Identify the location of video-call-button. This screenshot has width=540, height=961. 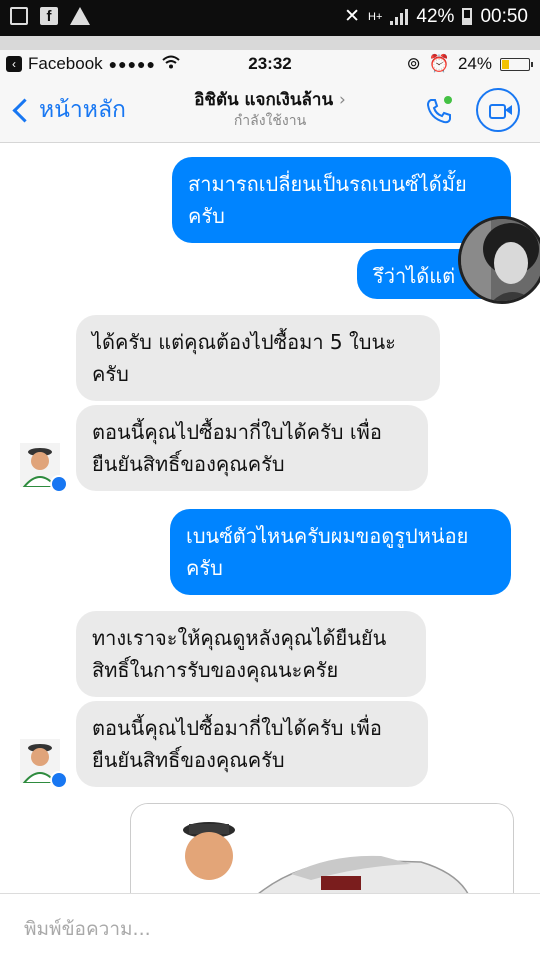
(498, 110).